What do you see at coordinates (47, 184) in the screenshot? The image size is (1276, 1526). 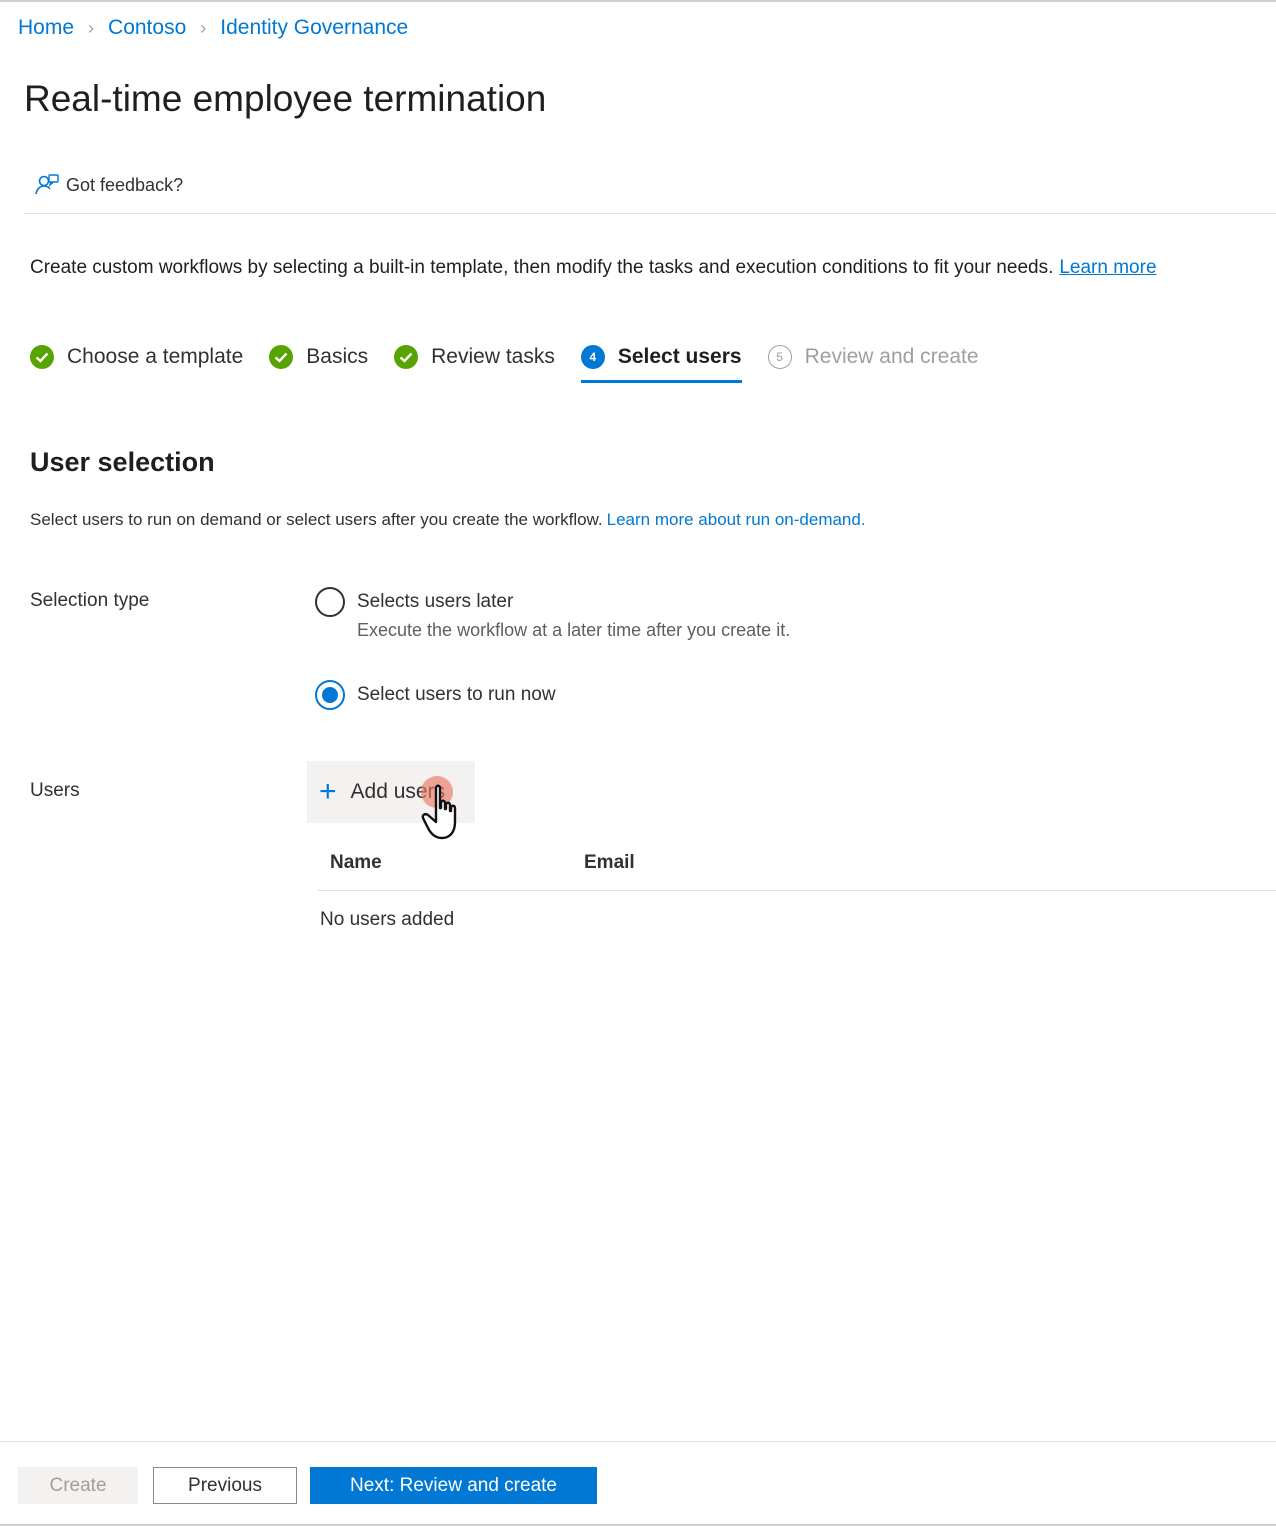 I see `feedback-icon` at bounding box center [47, 184].